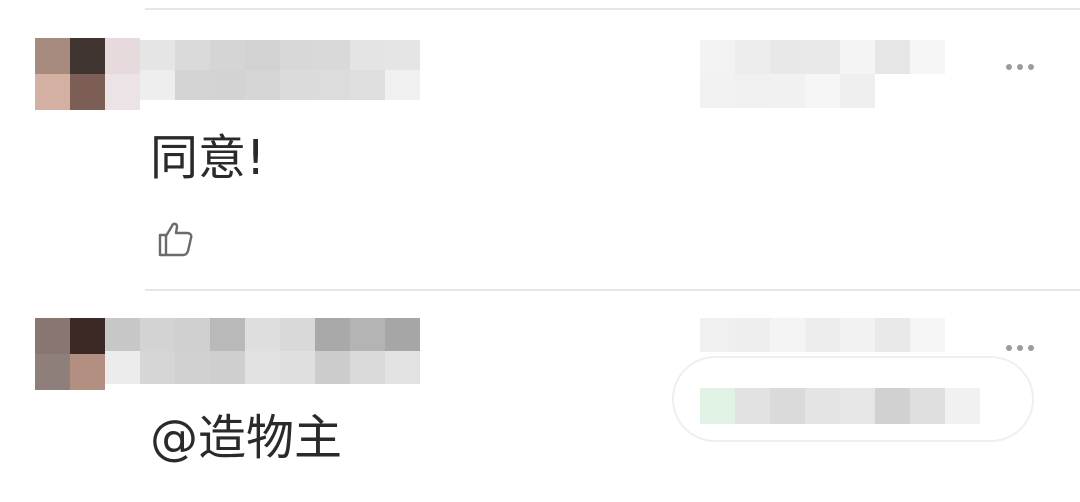 This screenshot has width=1080, height=502. Describe the element at coordinates (208, 158) in the screenshot. I see `comment-text: 同意!` at that location.